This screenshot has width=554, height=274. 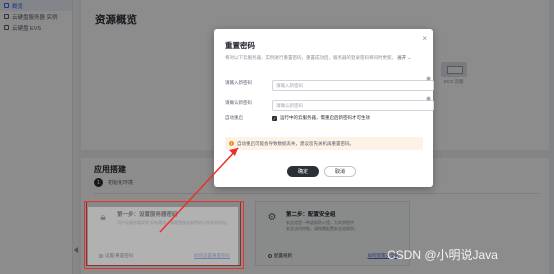 I want to click on confirm-button: 确定, so click(x=303, y=171).